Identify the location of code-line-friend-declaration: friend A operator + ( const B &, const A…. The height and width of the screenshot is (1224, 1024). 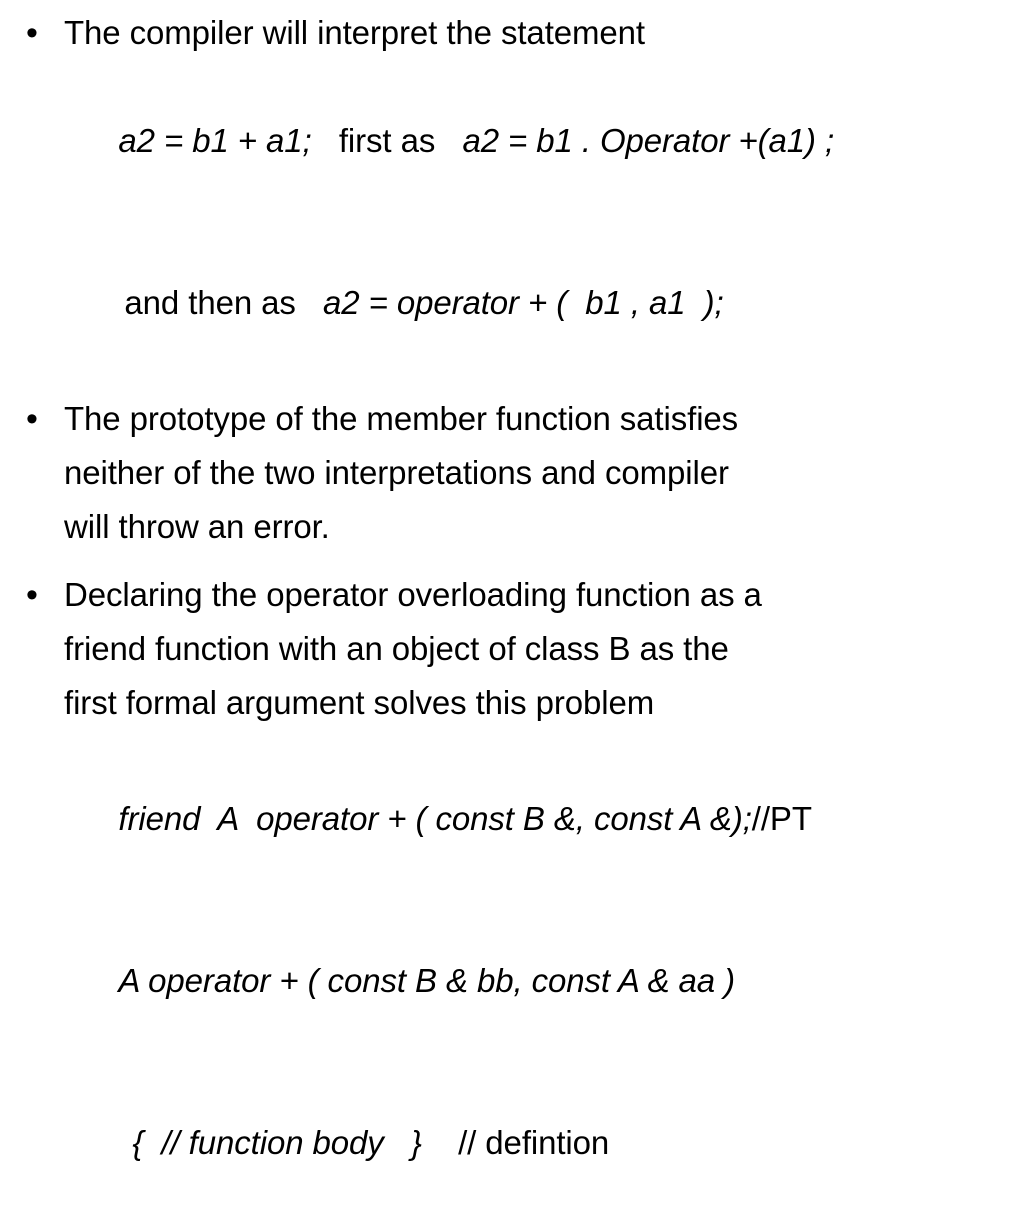
(512, 819).